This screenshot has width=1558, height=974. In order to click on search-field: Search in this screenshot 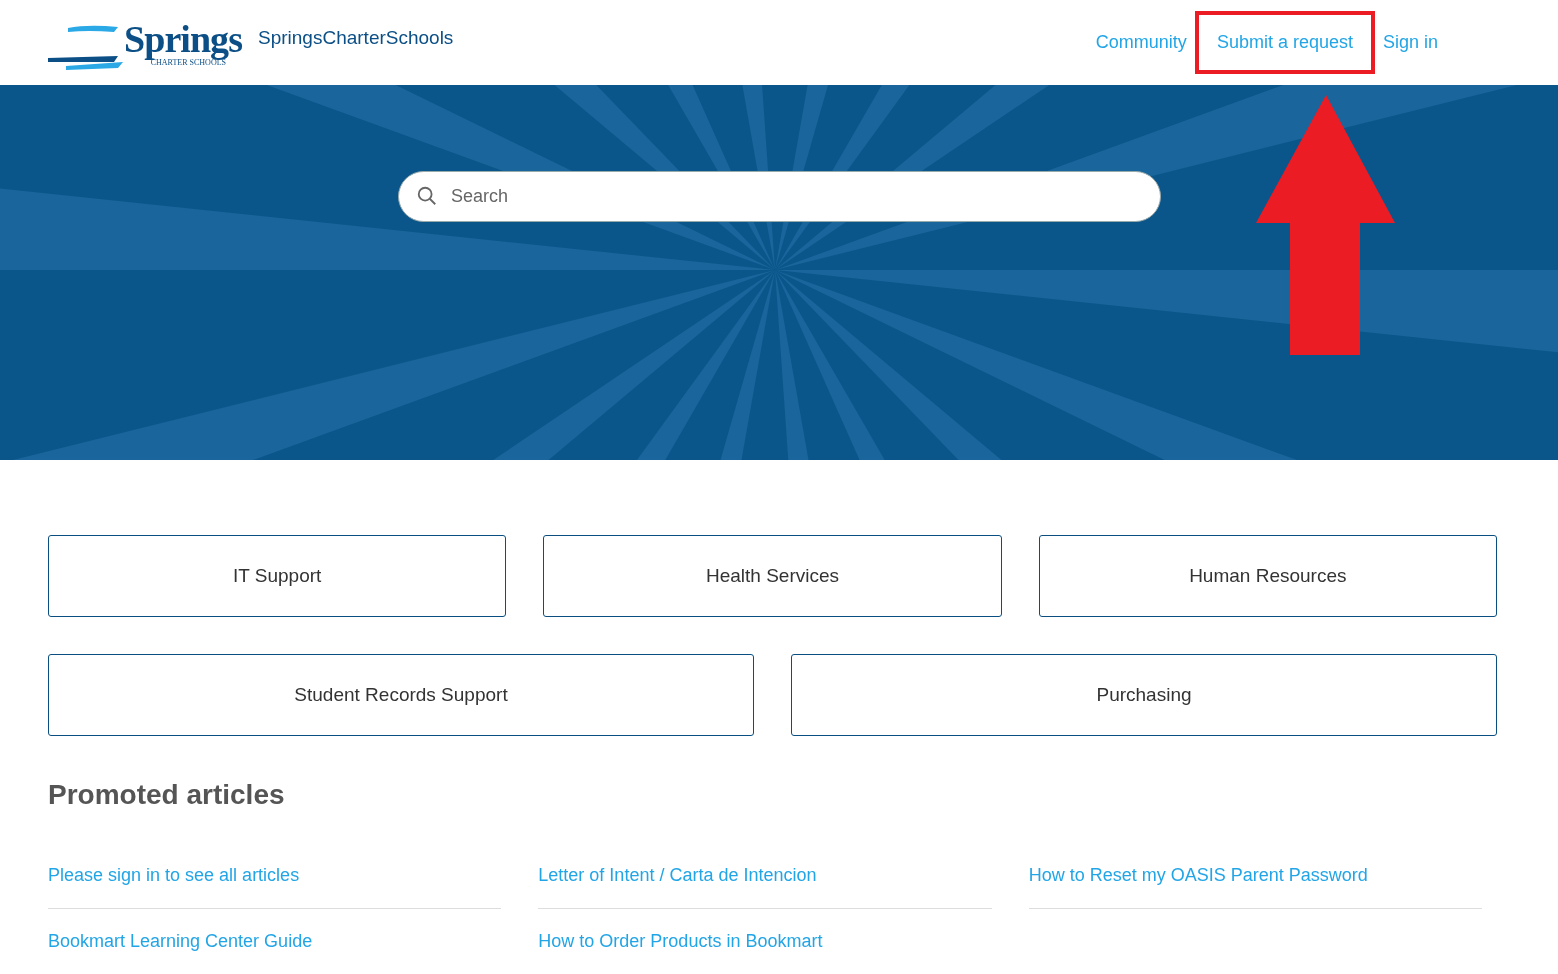, I will do `click(779, 196)`.